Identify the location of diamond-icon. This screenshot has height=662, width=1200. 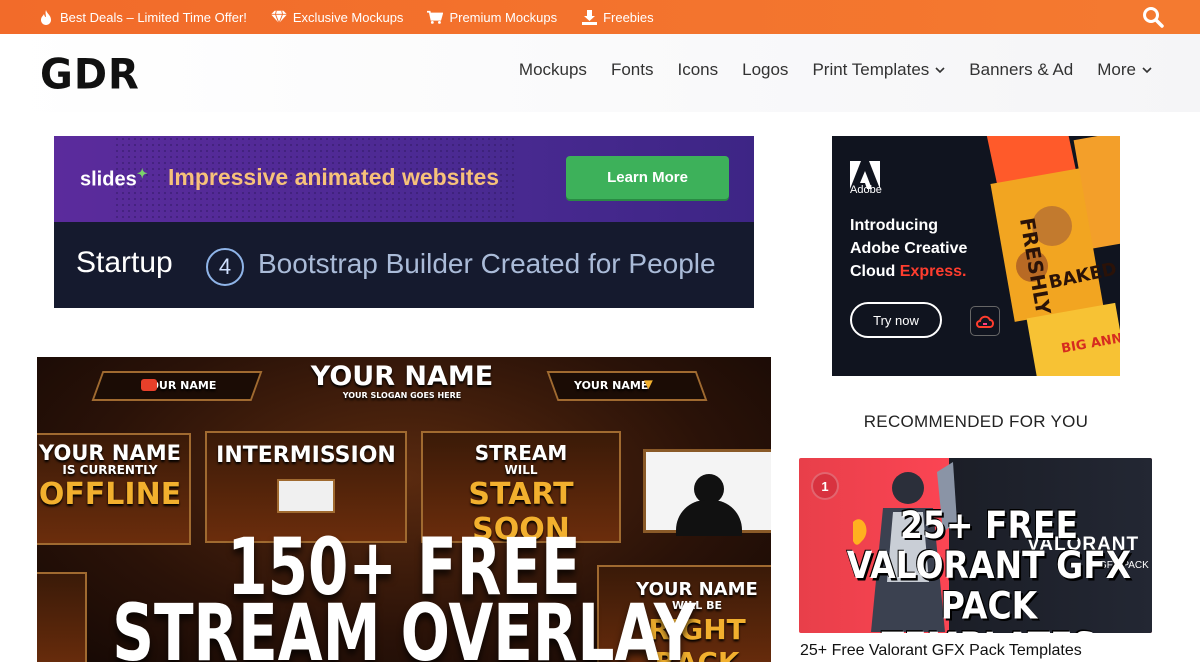
(278, 17).